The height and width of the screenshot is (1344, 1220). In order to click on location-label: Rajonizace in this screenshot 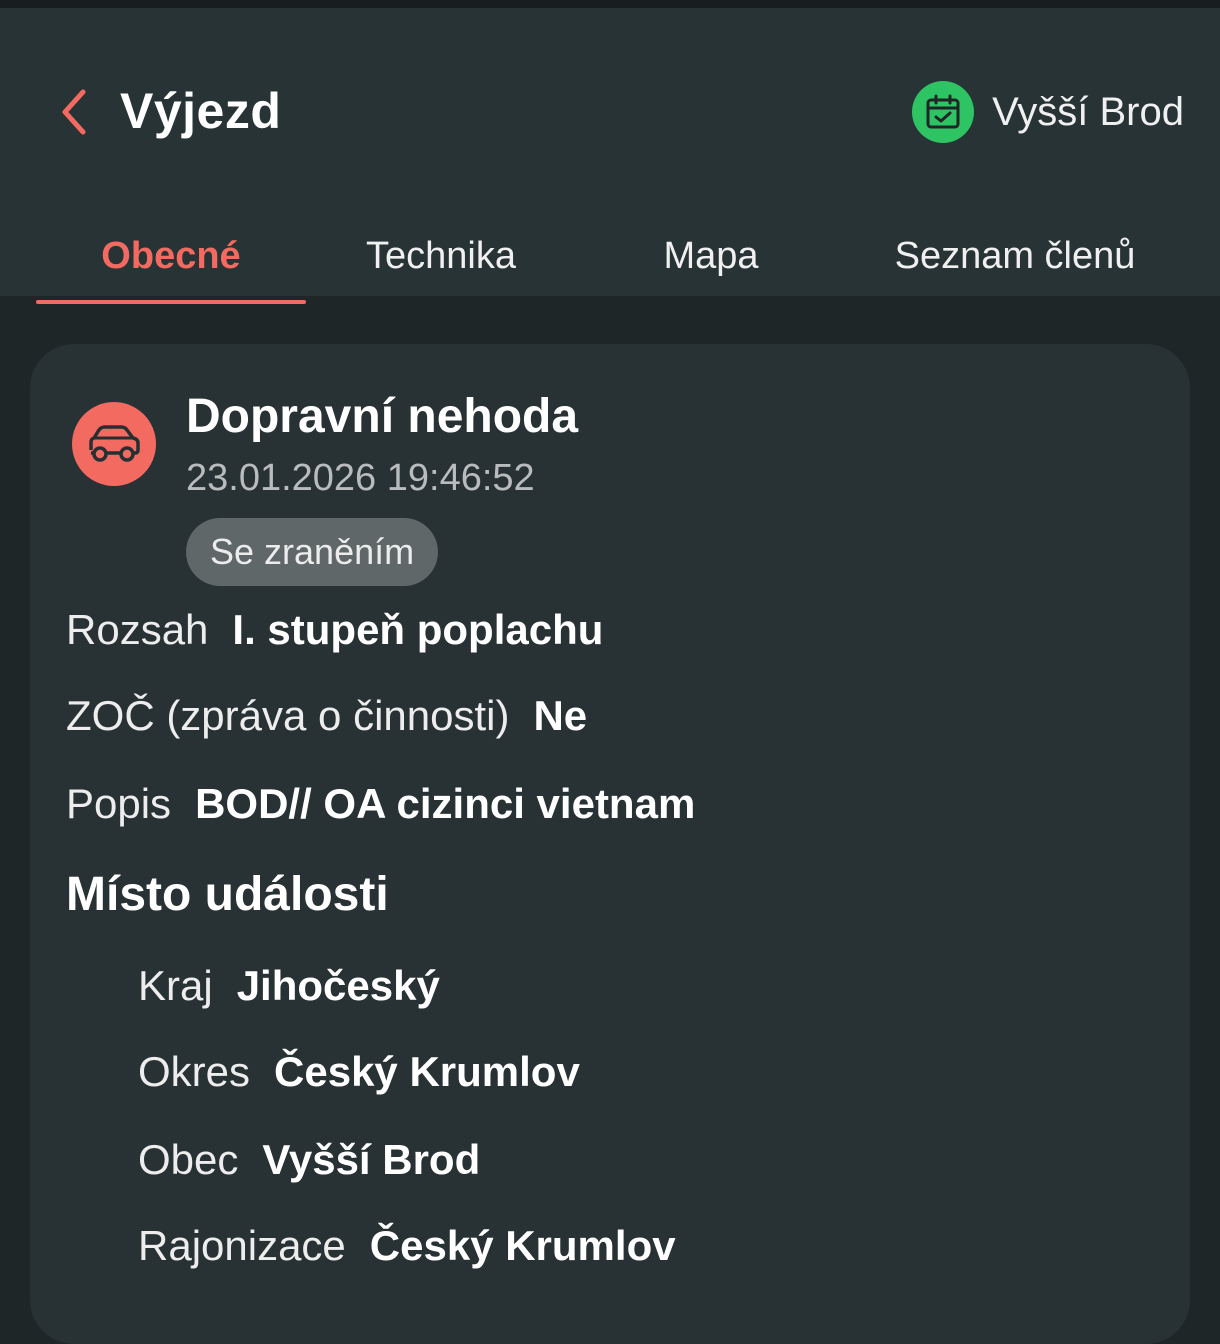, I will do `click(242, 1245)`.